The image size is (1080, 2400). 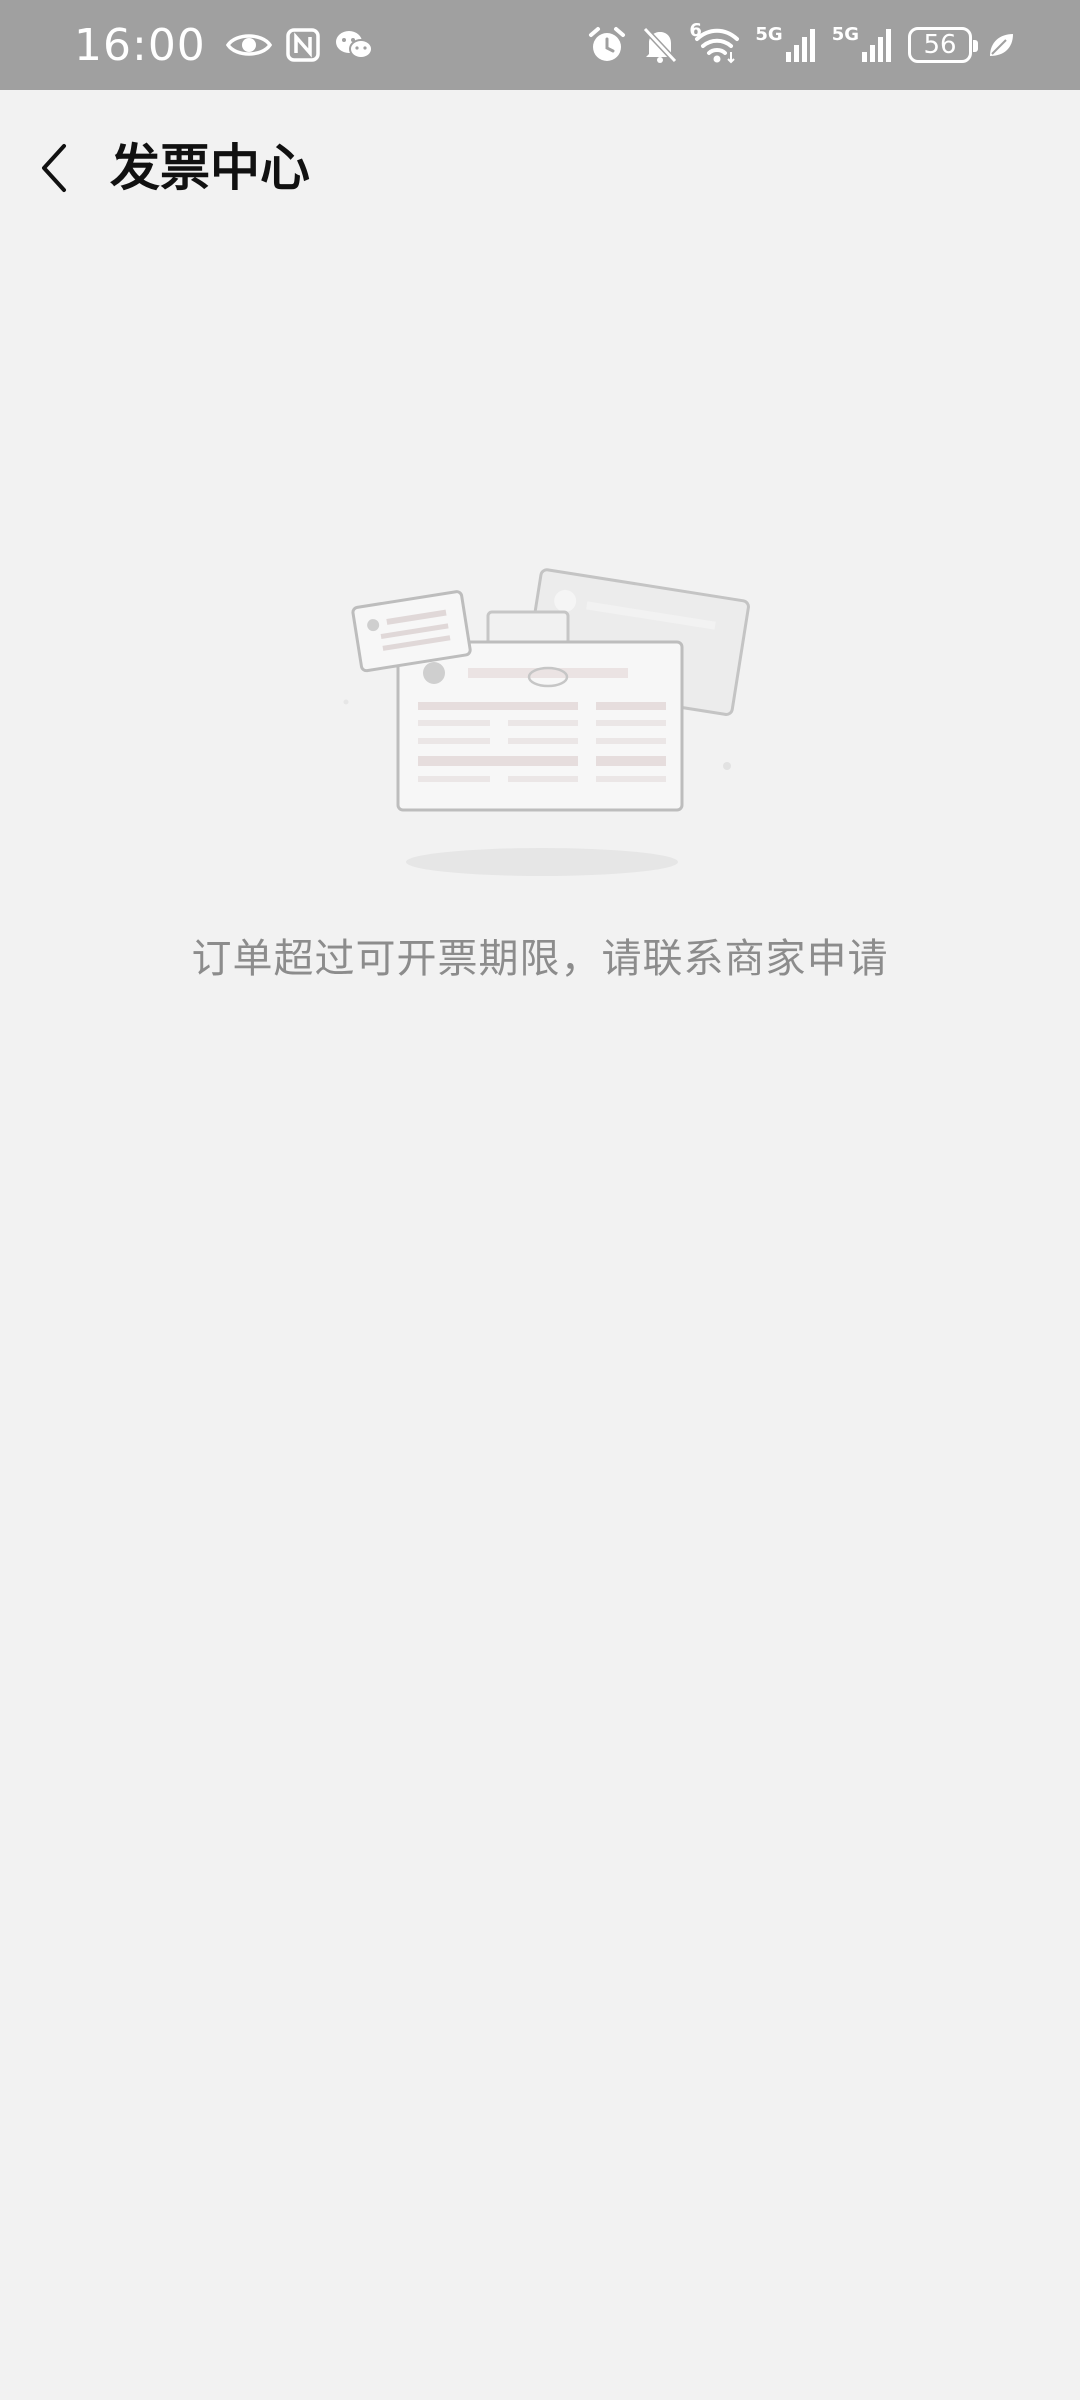 I want to click on status-left-group: 16:00, so click(x=224, y=45).